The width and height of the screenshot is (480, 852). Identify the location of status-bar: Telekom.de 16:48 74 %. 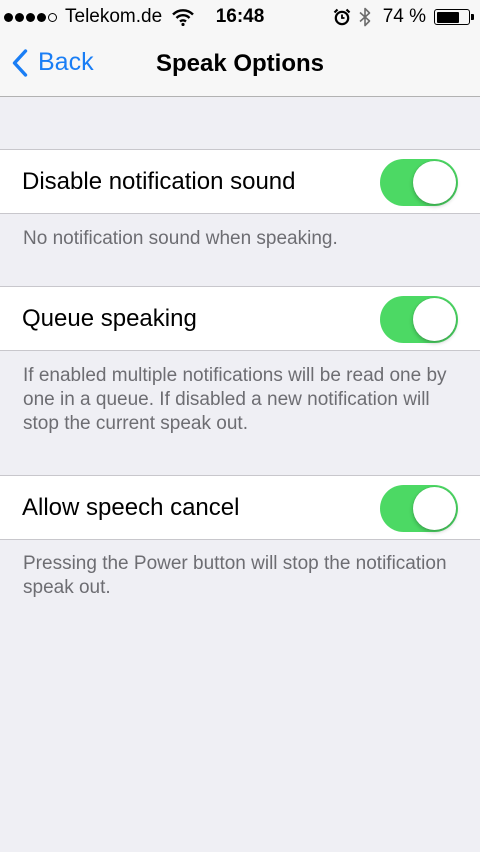
(240, 17).